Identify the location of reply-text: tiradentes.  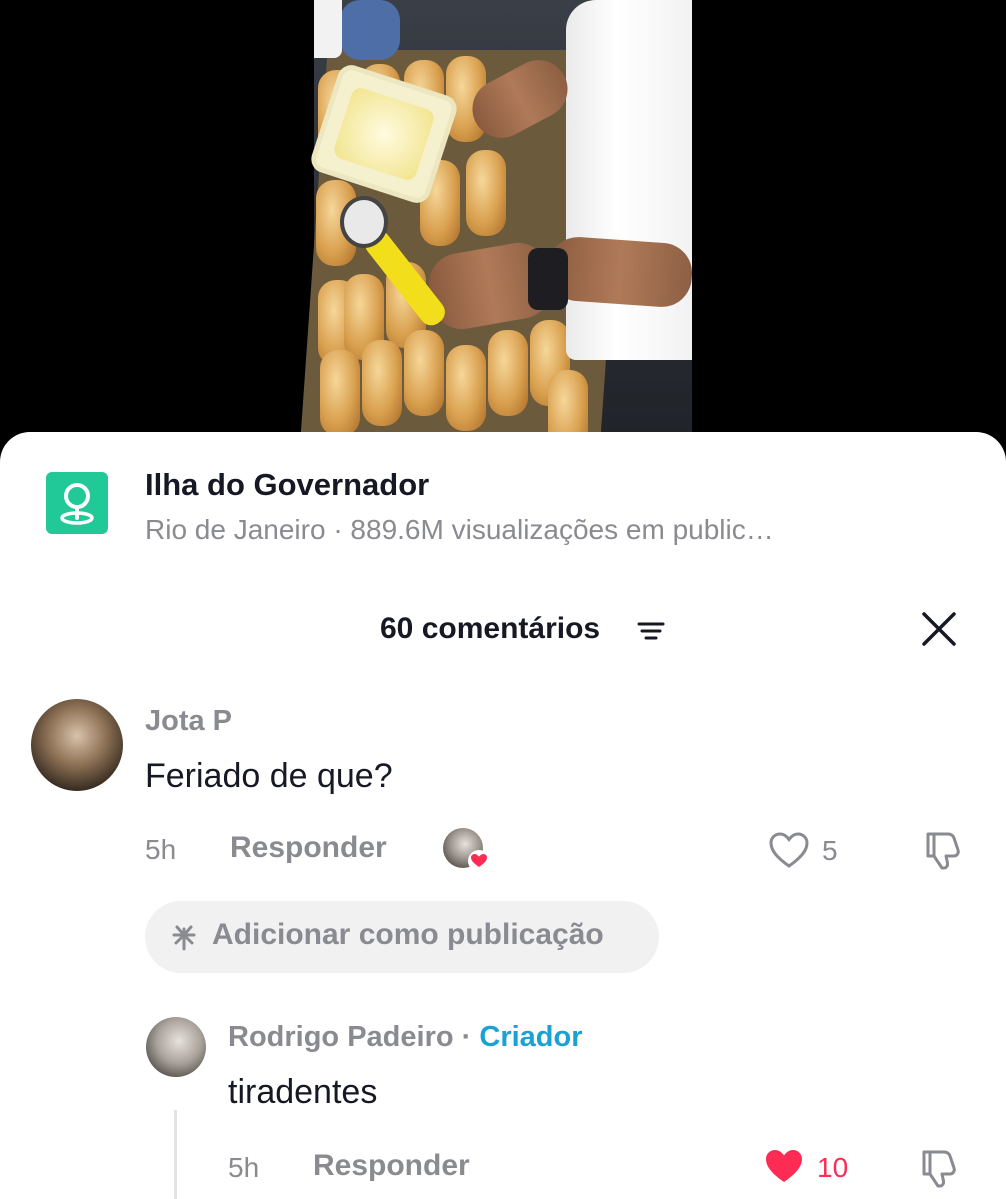
(303, 1092).